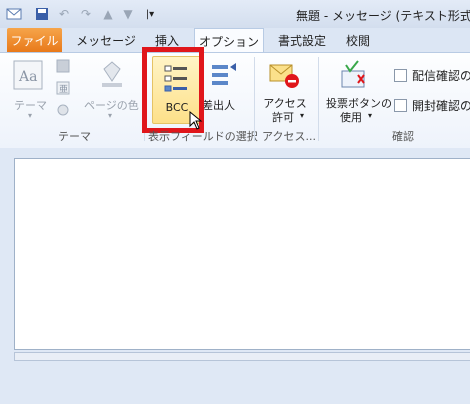 This screenshot has width=470, height=404. What do you see at coordinates (74, 136) in the screenshot?
I see `group-label-themes: テーマ` at bounding box center [74, 136].